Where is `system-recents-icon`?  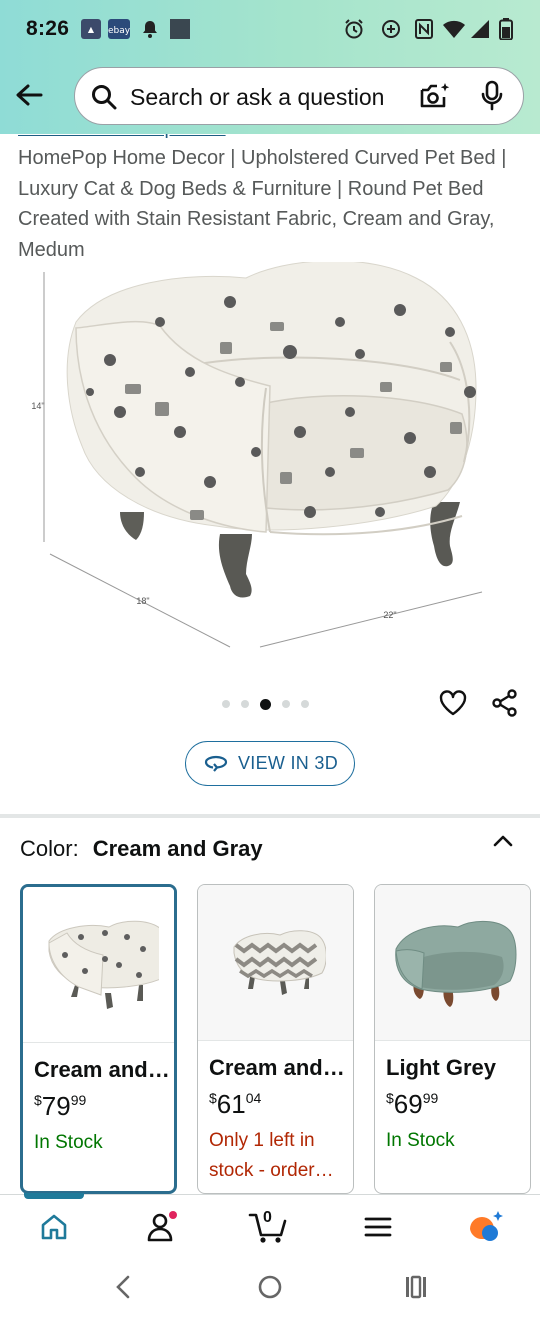 system-recents-icon is located at coordinates (416, 1287).